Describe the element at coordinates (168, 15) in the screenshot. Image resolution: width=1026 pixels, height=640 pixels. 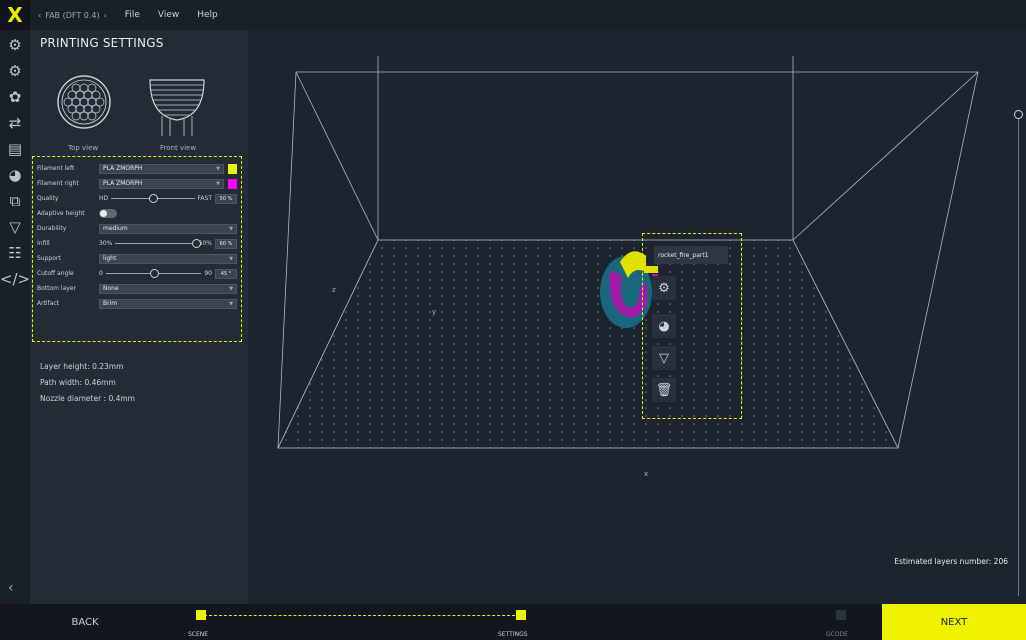
I see `menu-view: View` at that location.